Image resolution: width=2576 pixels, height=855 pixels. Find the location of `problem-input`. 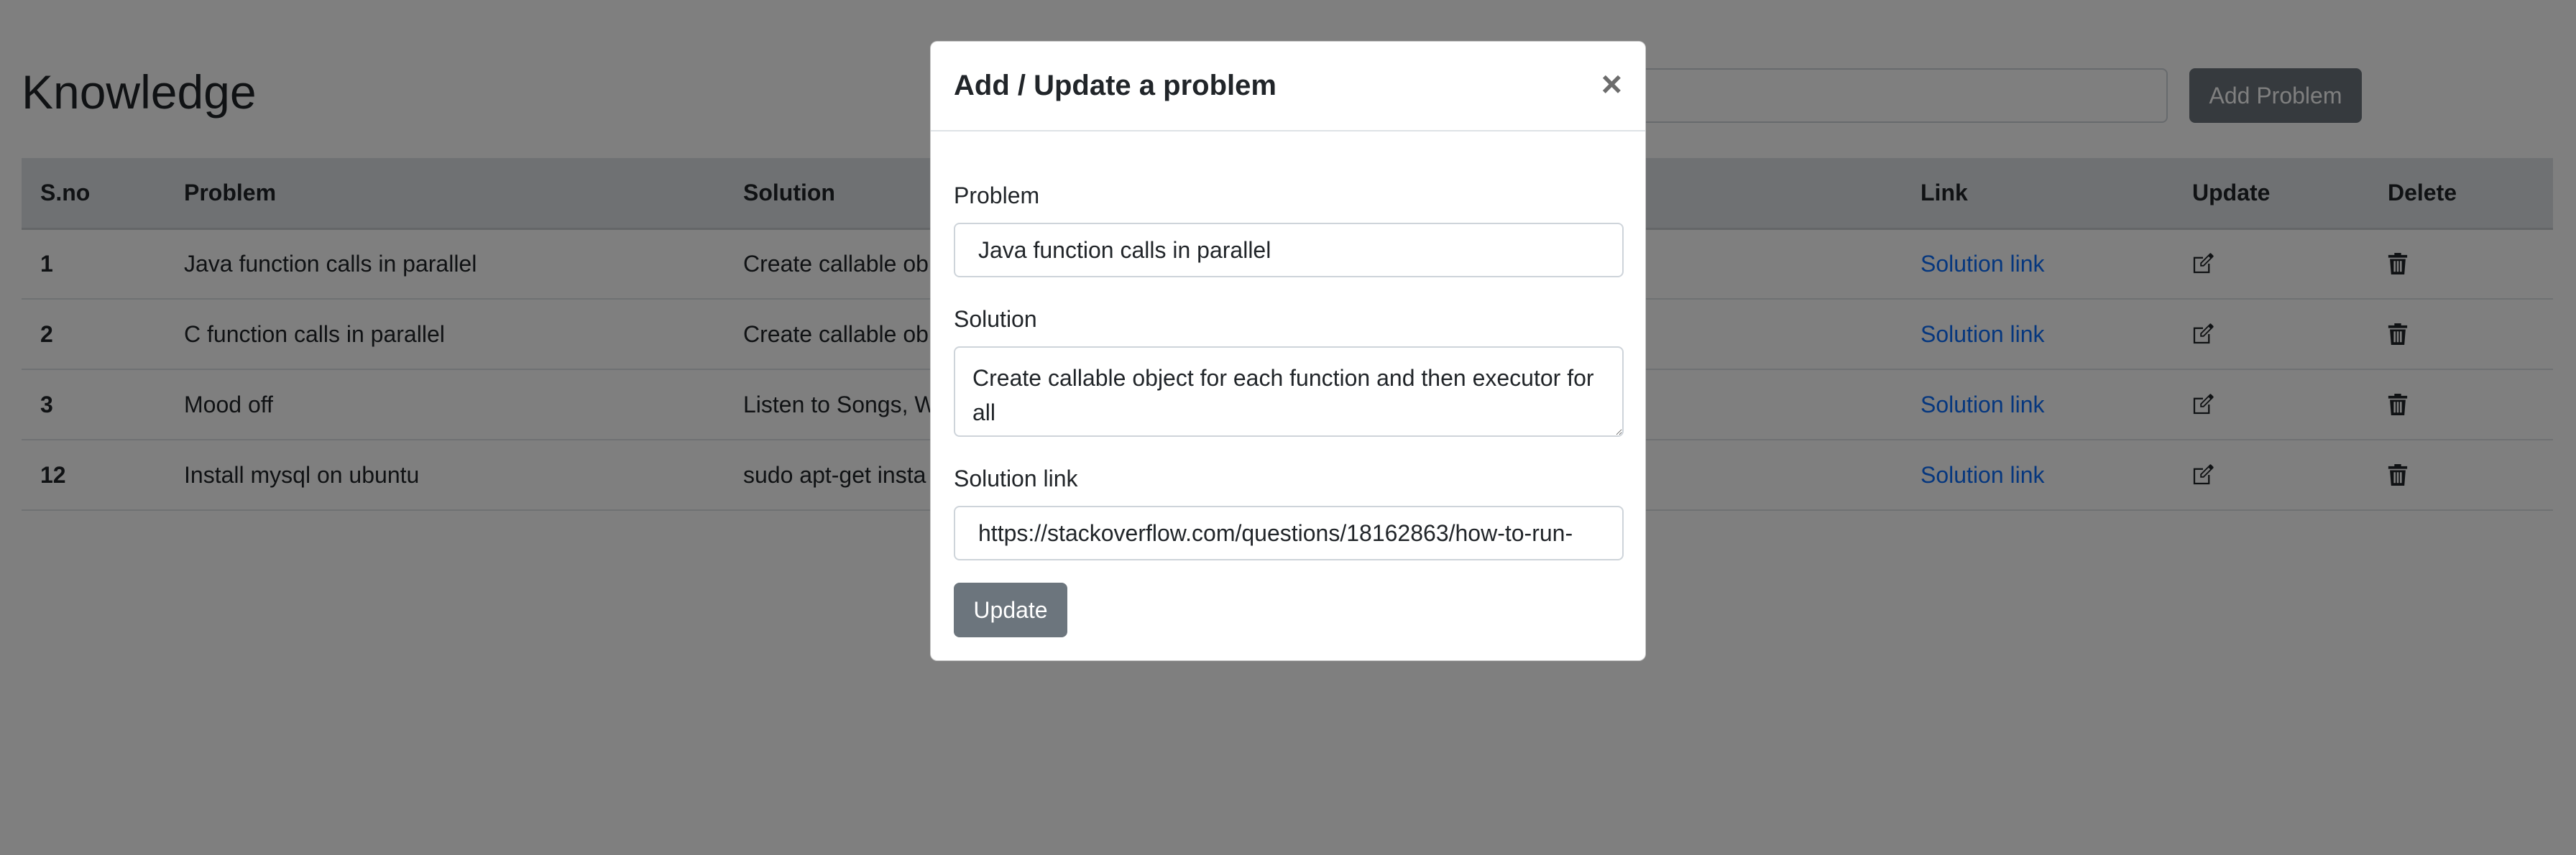

problem-input is located at coordinates (1289, 250).